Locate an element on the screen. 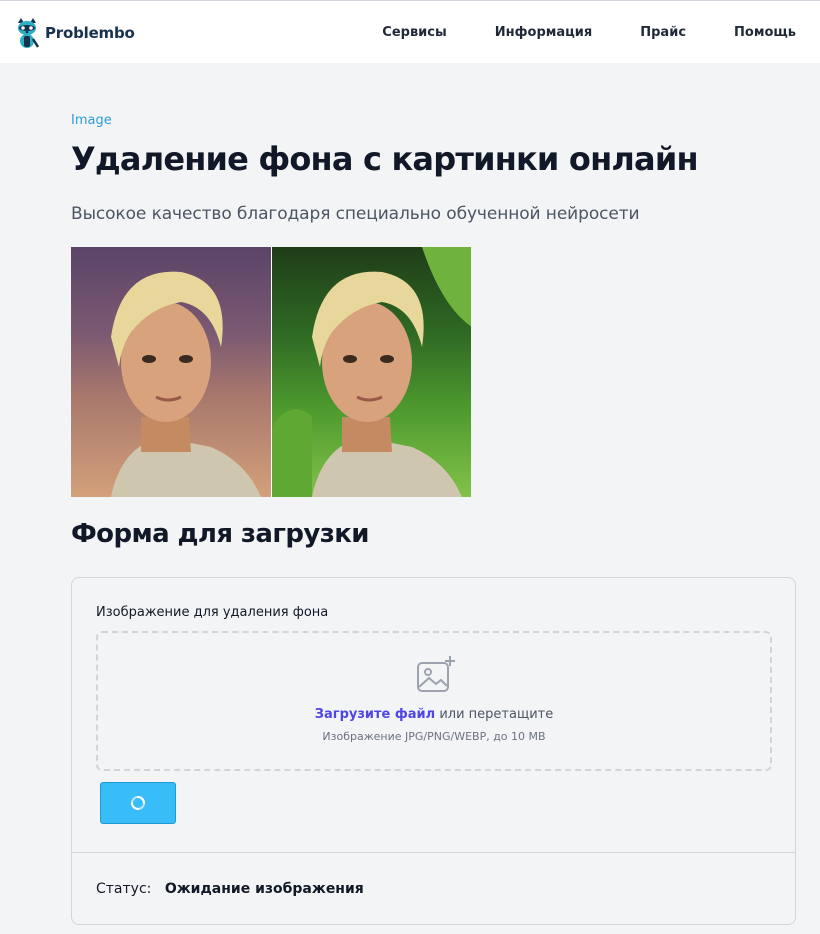  image-field-label: Изображение для удаления фона is located at coordinates (212, 612).